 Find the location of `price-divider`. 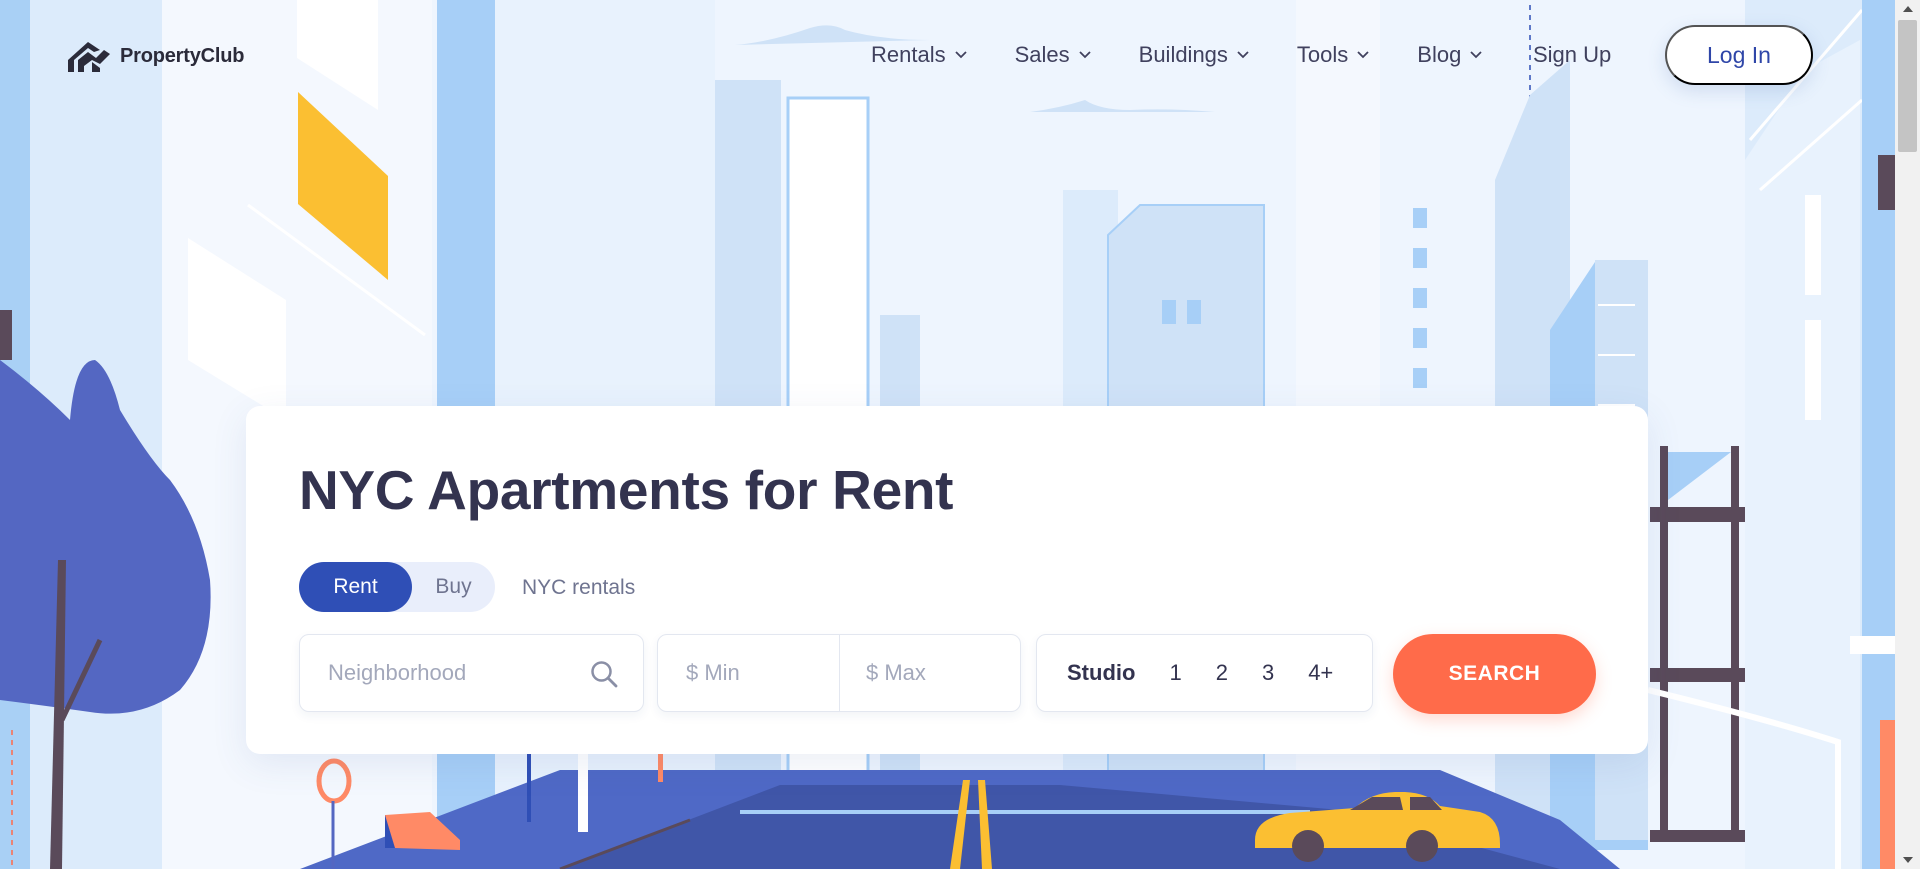

price-divider is located at coordinates (839, 673).